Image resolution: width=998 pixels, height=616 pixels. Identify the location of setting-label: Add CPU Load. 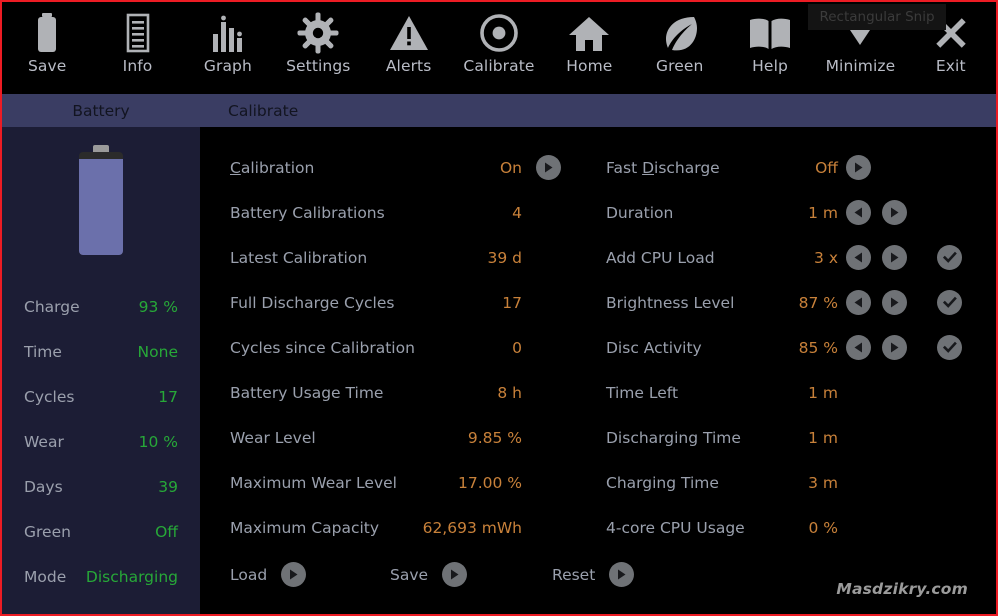
(660, 257).